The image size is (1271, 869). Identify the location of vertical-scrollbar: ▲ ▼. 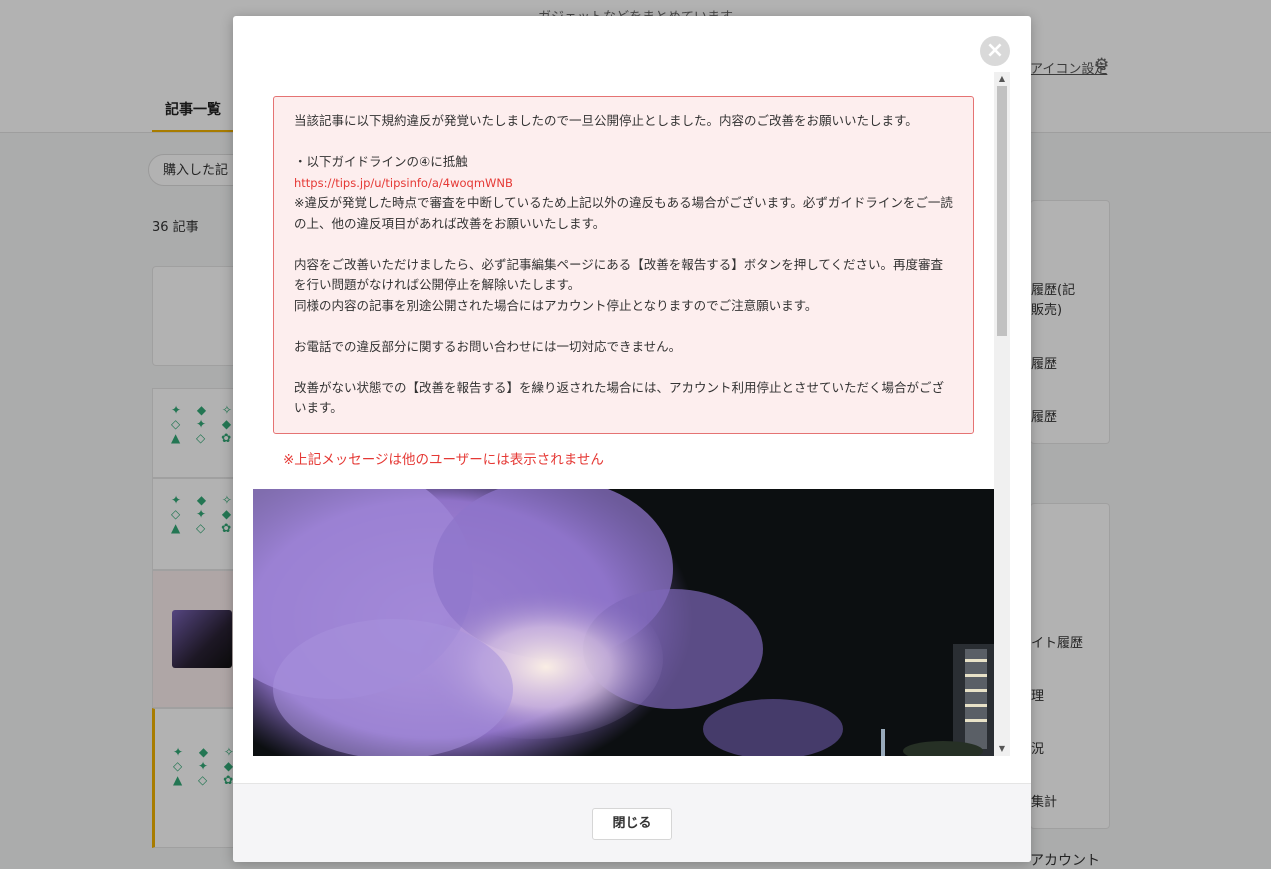
(1002, 414).